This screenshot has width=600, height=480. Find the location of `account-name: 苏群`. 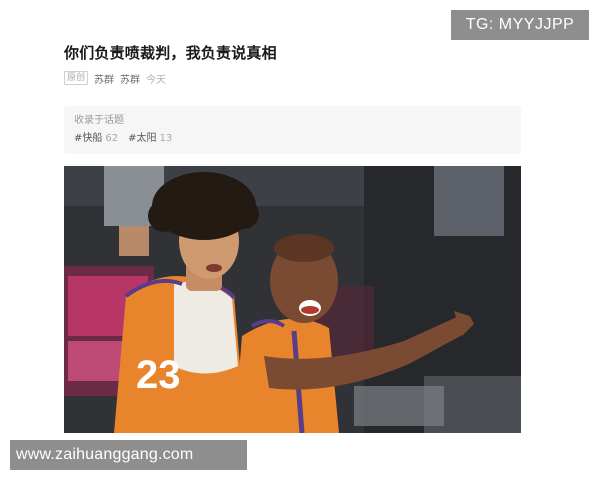

account-name: 苏群 is located at coordinates (130, 78).